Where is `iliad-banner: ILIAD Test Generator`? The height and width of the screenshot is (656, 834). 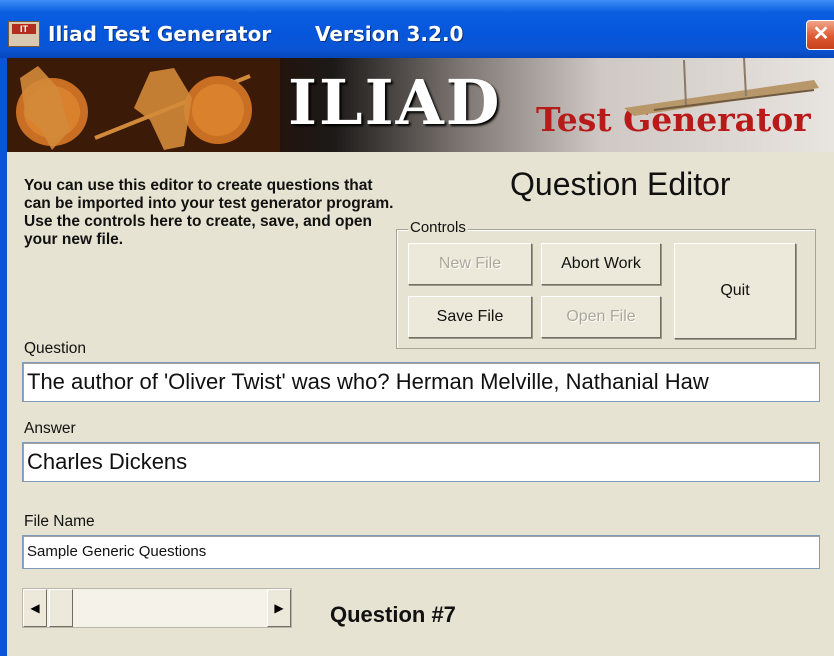 iliad-banner: ILIAD Test Generator is located at coordinates (417, 105).